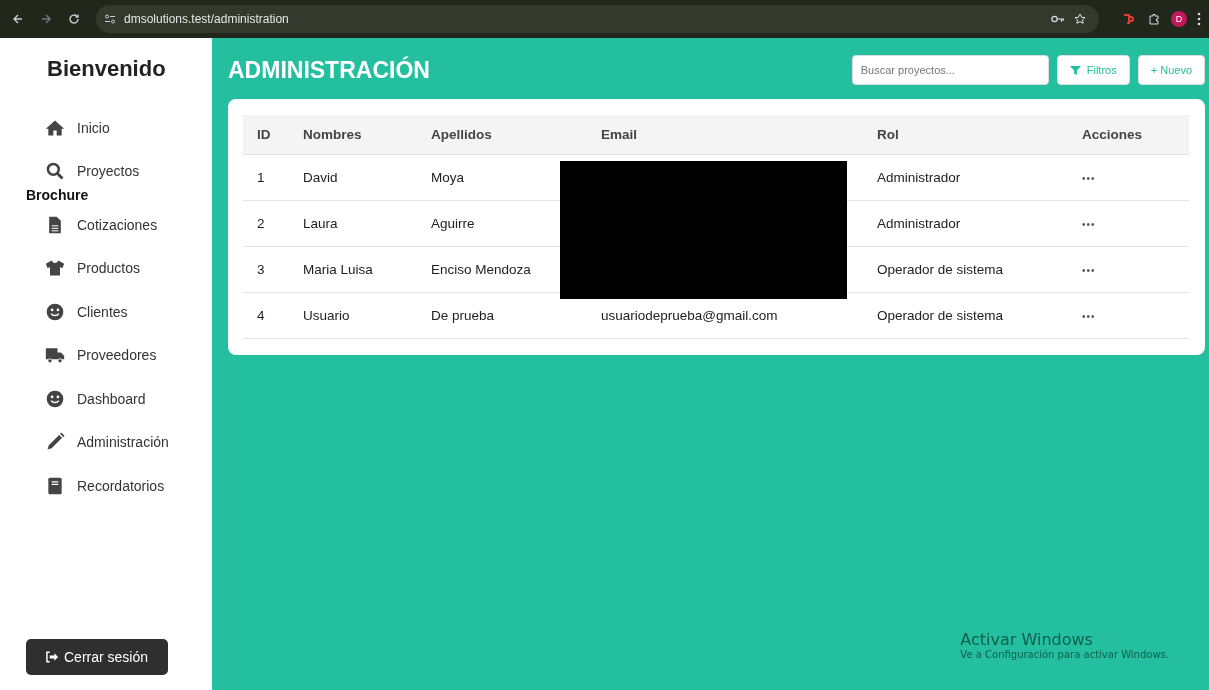  I want to click on logout-button: Cerrar sesión, so click(97, 657).